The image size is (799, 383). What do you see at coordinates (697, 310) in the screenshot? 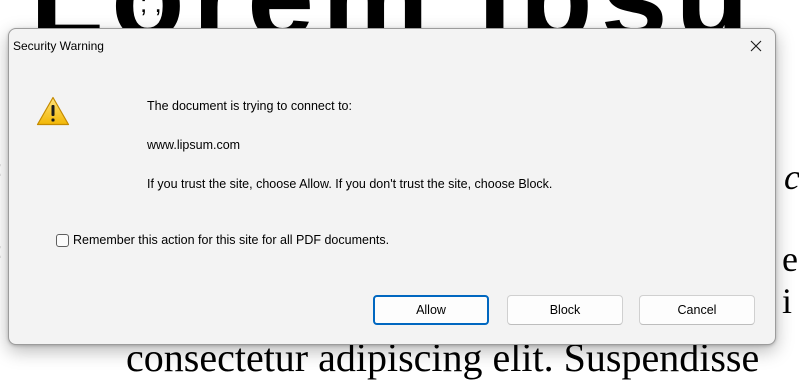
I see `cancel-button: Cancel` at bounding box center [697, 310].